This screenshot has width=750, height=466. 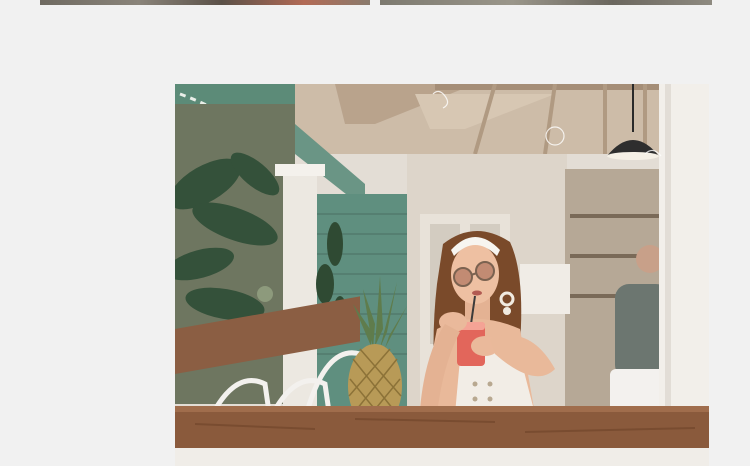 I want to click on top-left-thumbnail, so click(x=205, y=2).